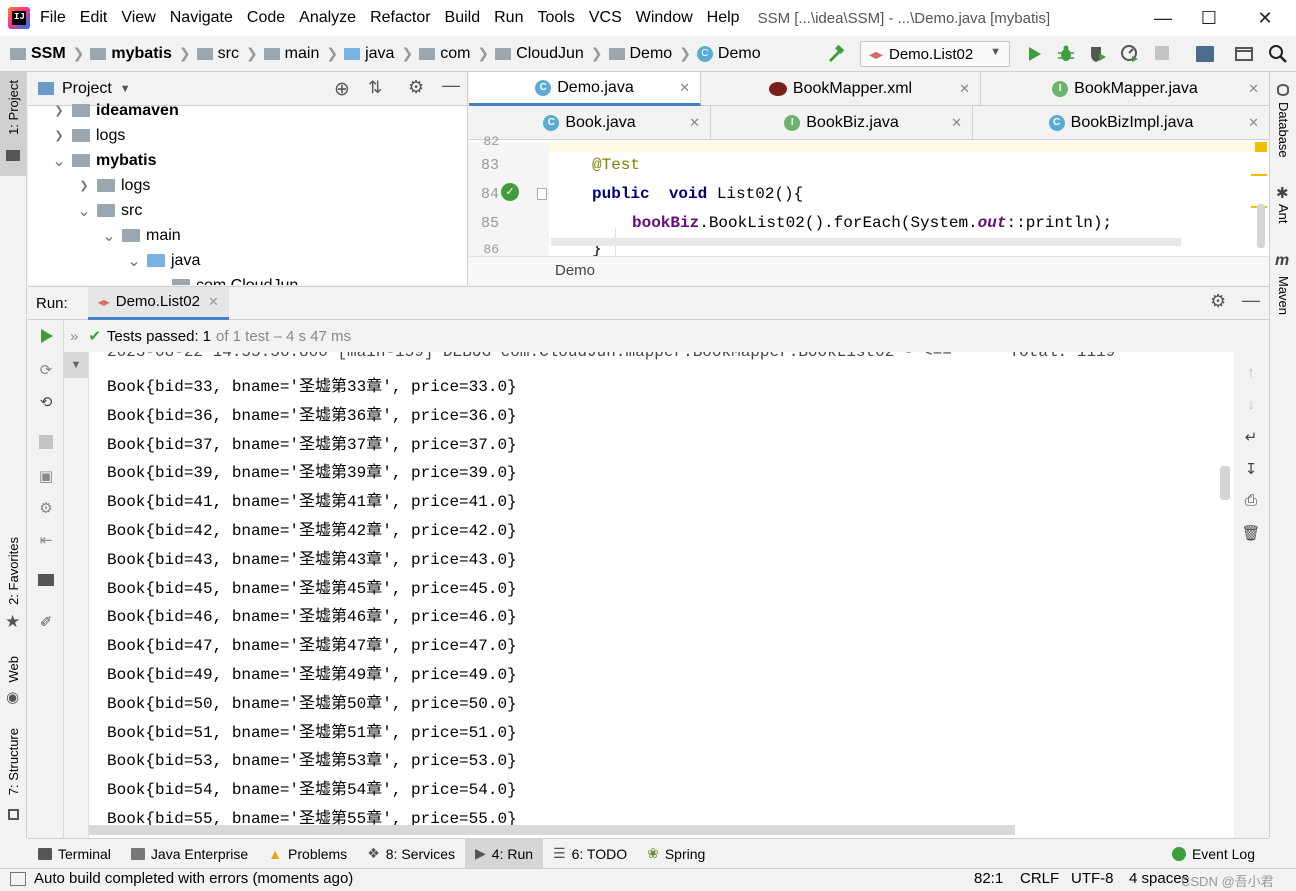 This screenshot has height=891, width=1296. Describe the element at coordinates (555, 18) in the screenshot. I see `menu-tools: Tools` at that location.